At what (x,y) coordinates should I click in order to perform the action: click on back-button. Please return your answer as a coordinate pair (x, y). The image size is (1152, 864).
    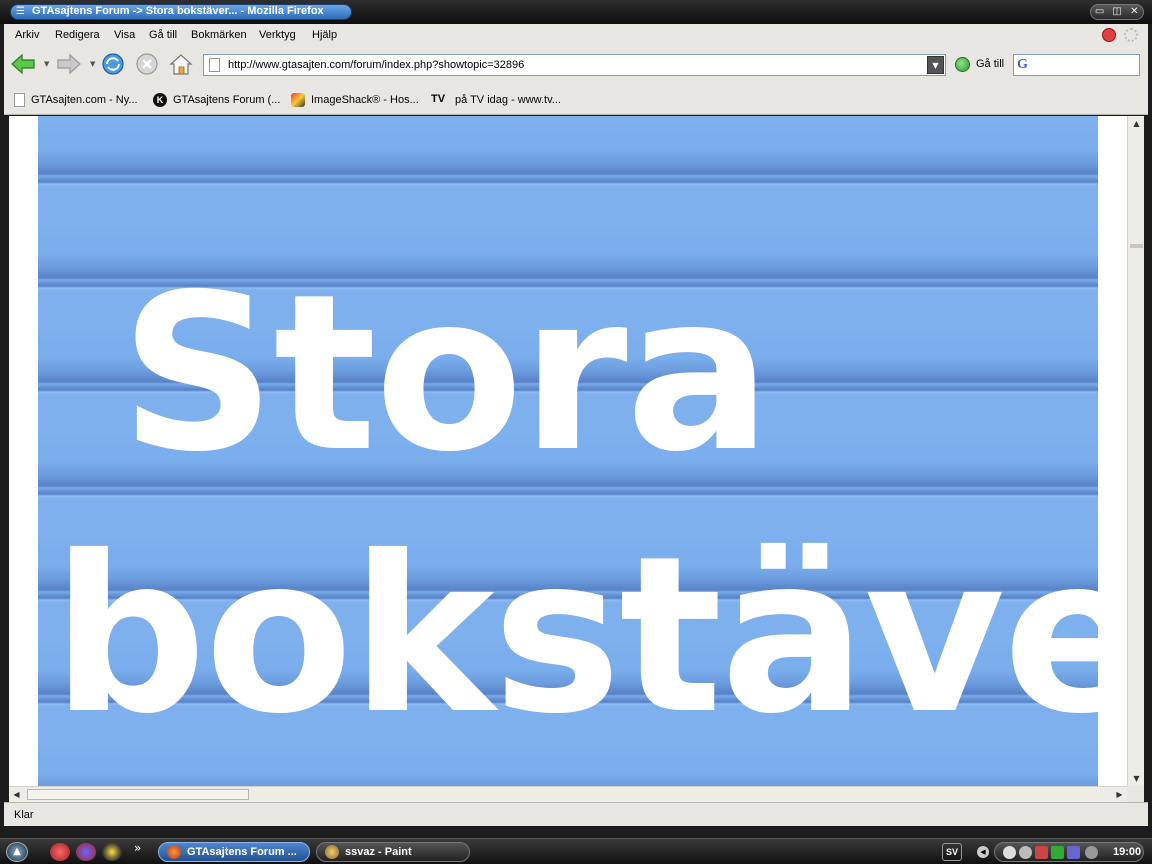
    Looking at the image, I should click on (23, 64).